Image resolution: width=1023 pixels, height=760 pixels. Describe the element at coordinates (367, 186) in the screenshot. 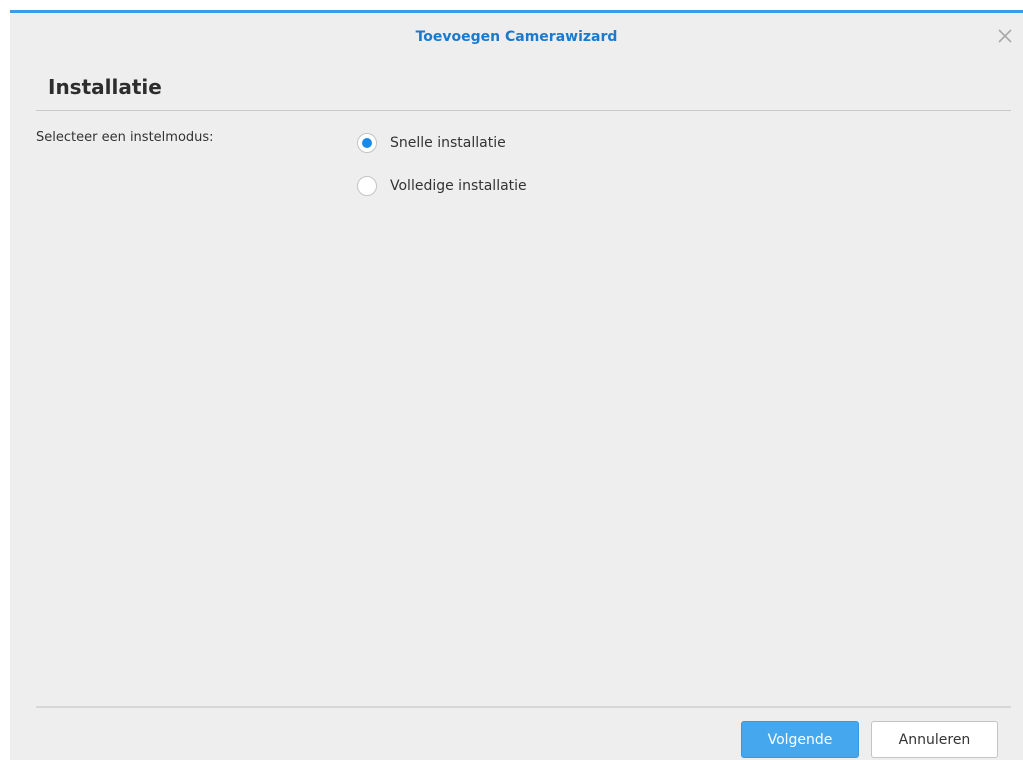

I see `radio-button-unchecked` at that location.